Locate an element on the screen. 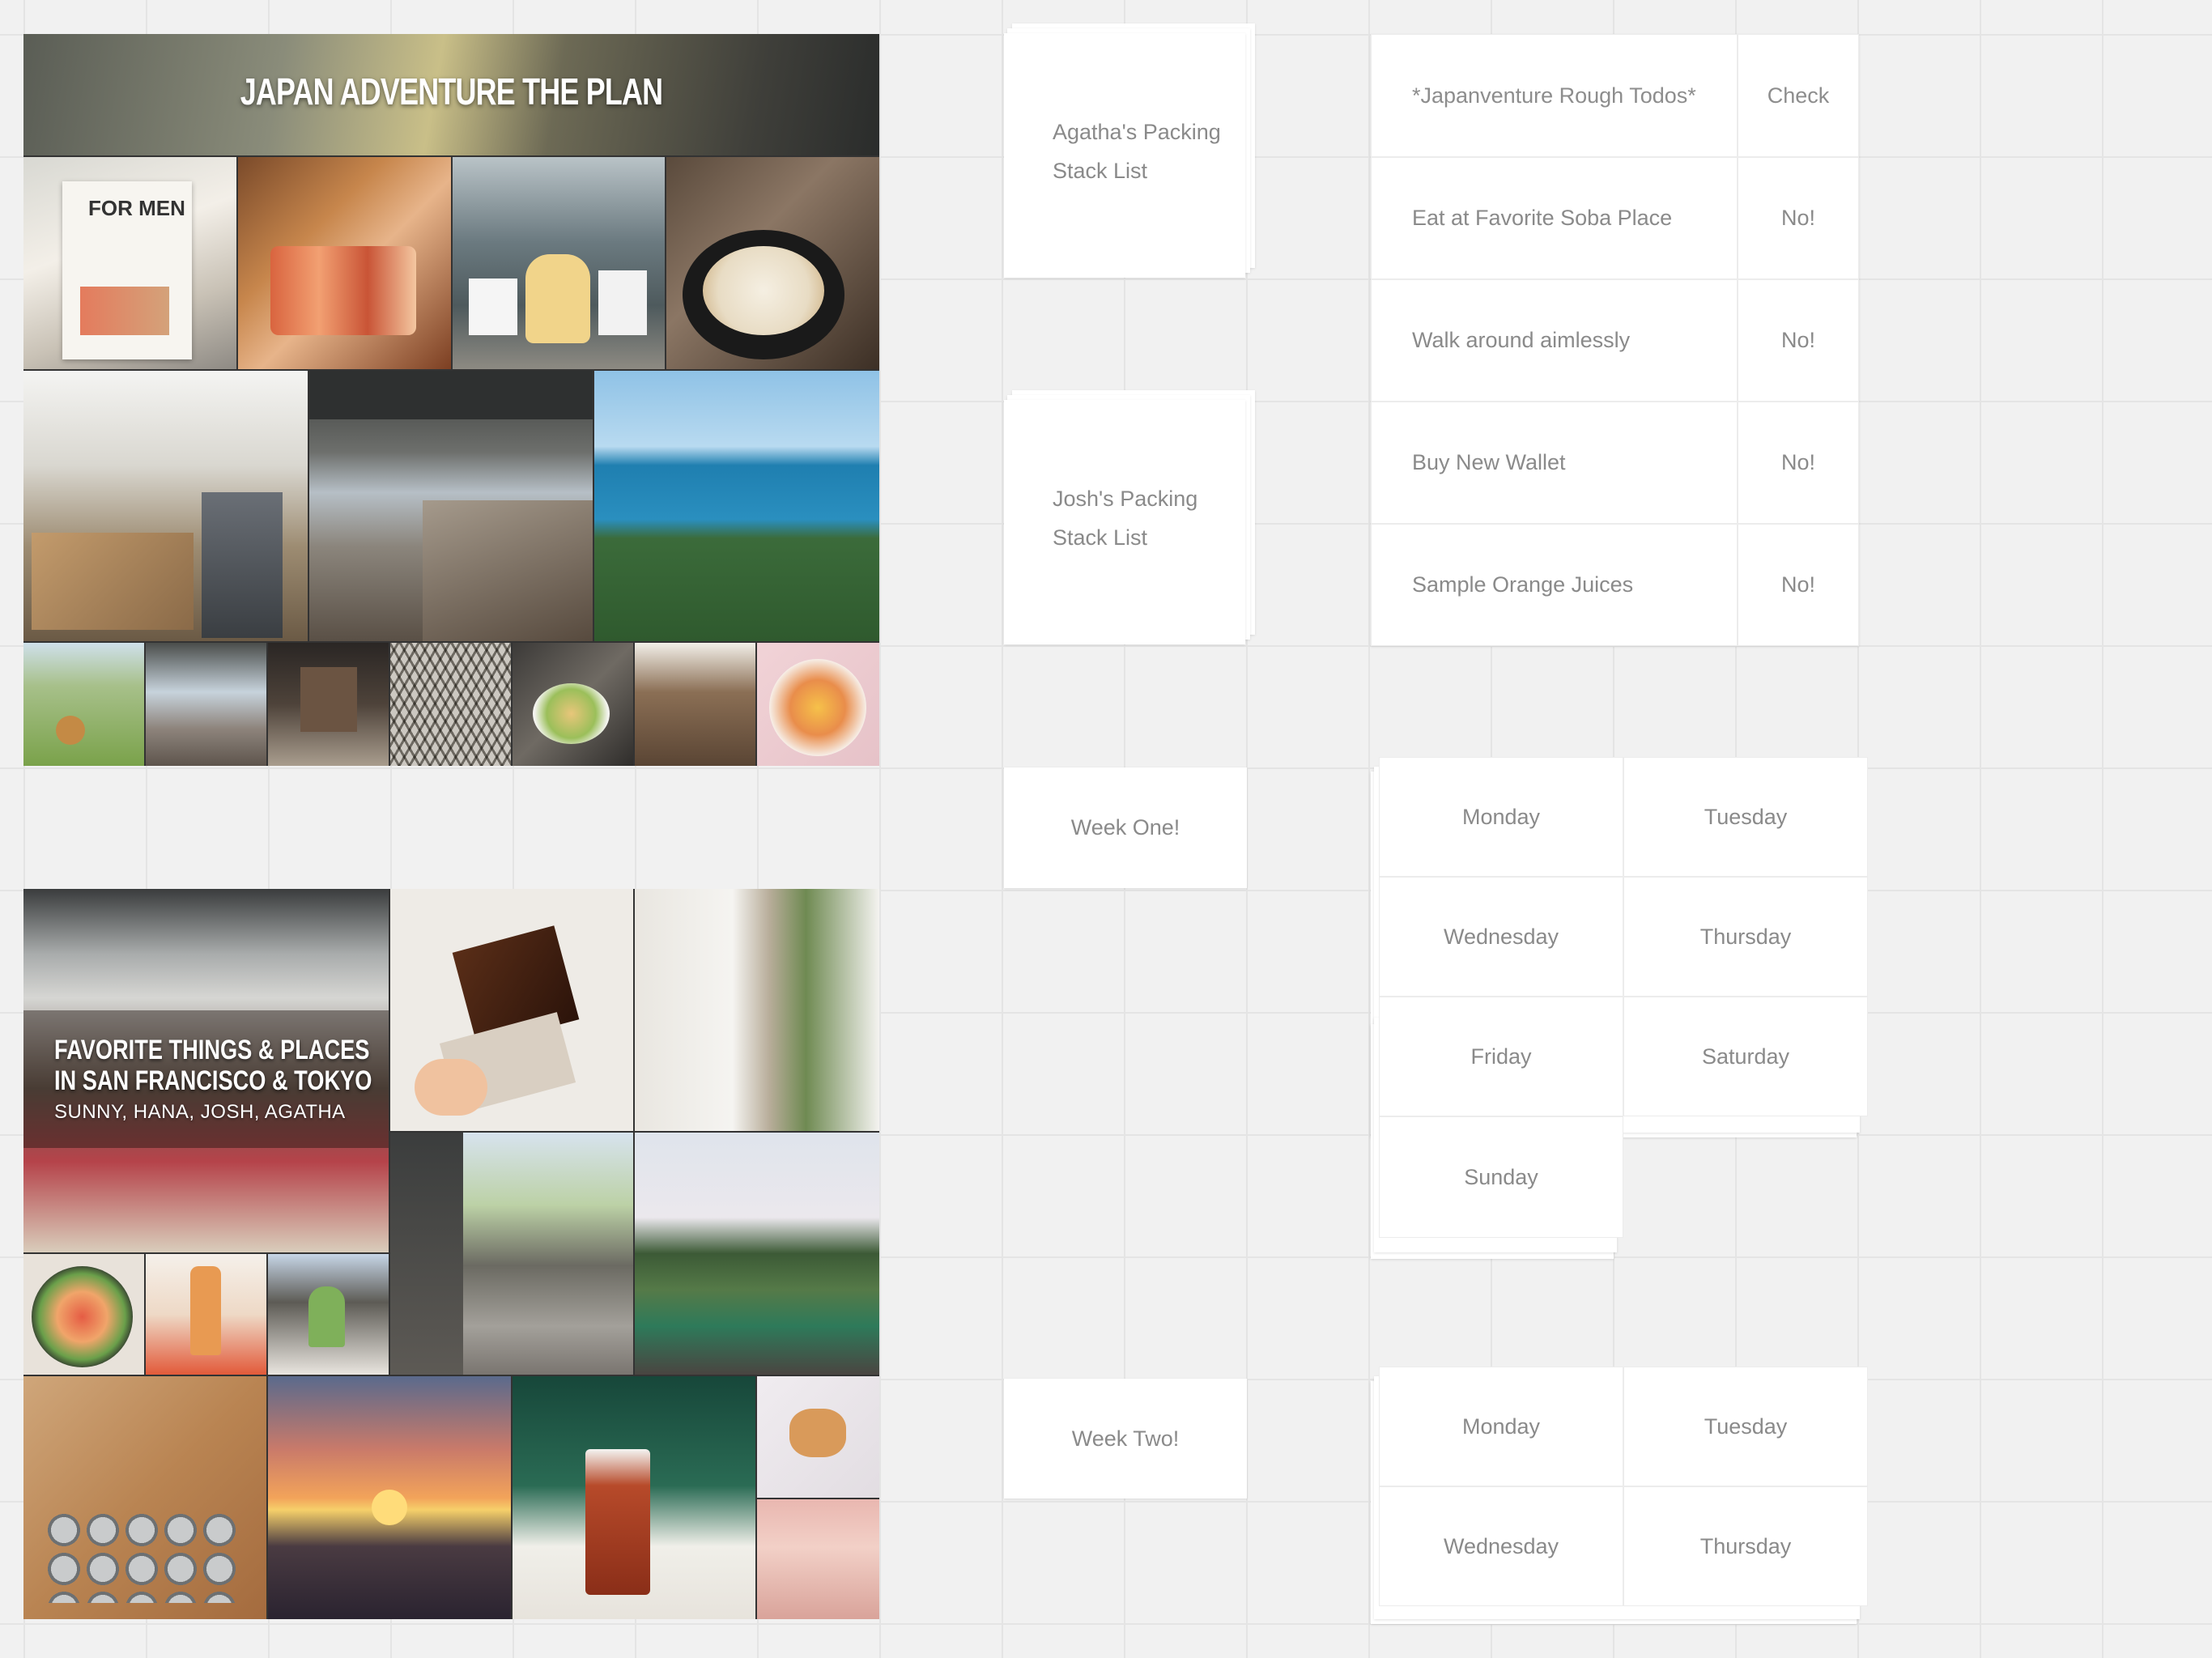 The image size is (2212, 1658). week-two-card: Week Two! is located at coordinates (1126, 1439).